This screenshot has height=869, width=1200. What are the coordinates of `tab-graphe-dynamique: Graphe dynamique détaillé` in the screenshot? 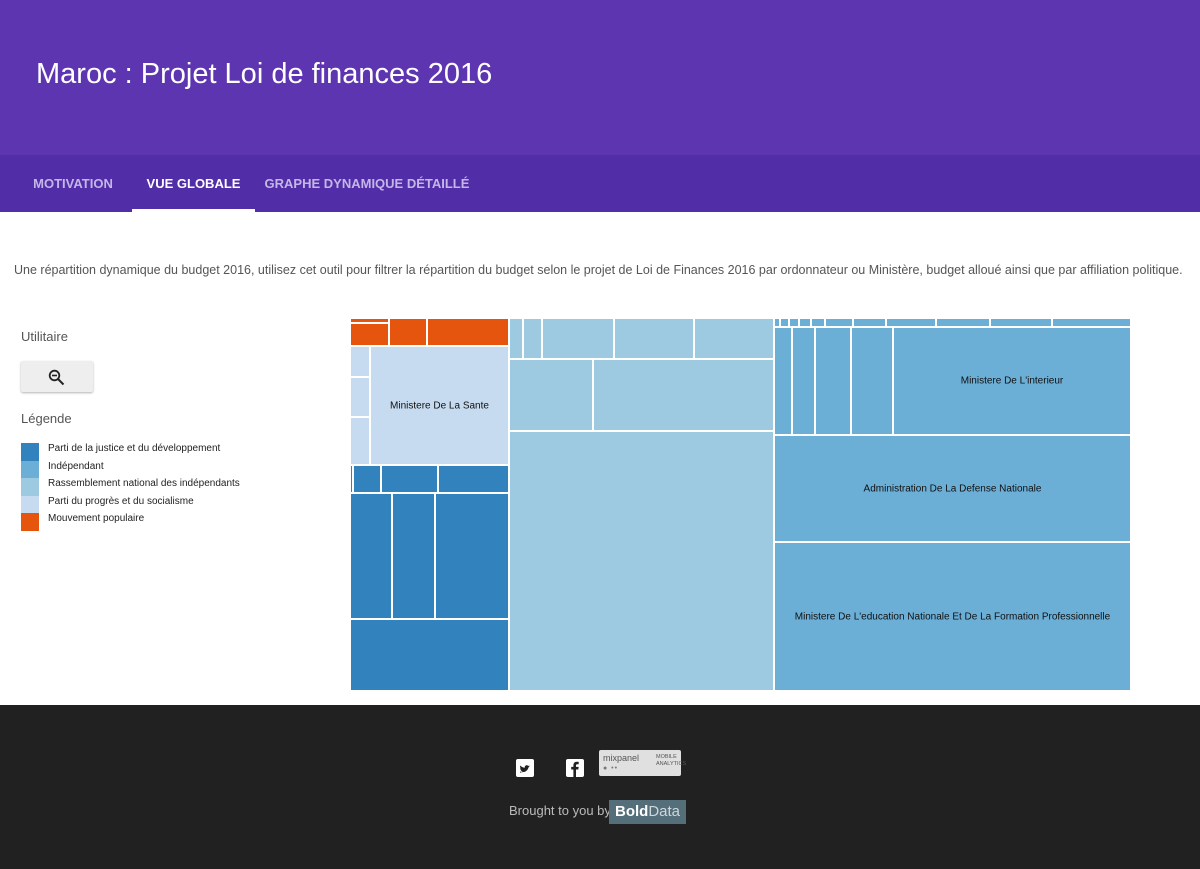 It's located at (367, 183).